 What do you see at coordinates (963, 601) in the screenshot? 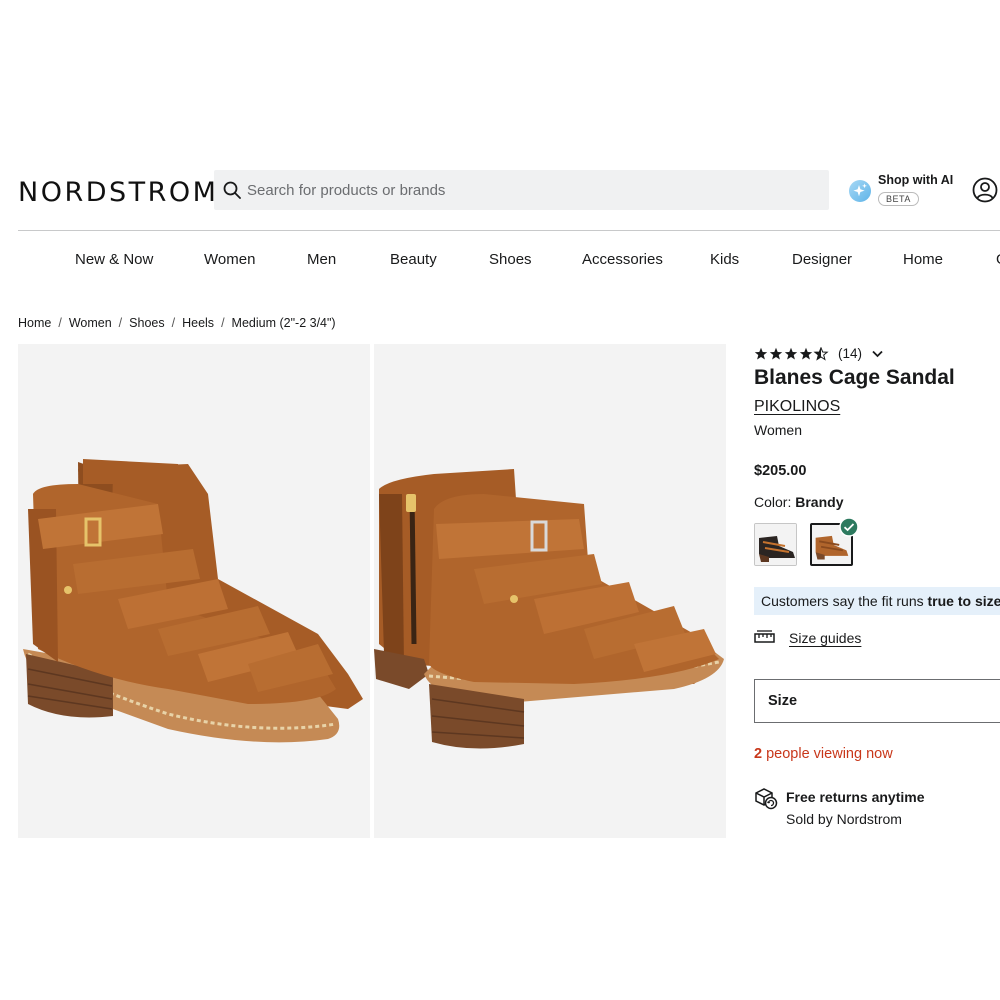
I see `fit-value: true to size.` at bounding box center [963, 601].